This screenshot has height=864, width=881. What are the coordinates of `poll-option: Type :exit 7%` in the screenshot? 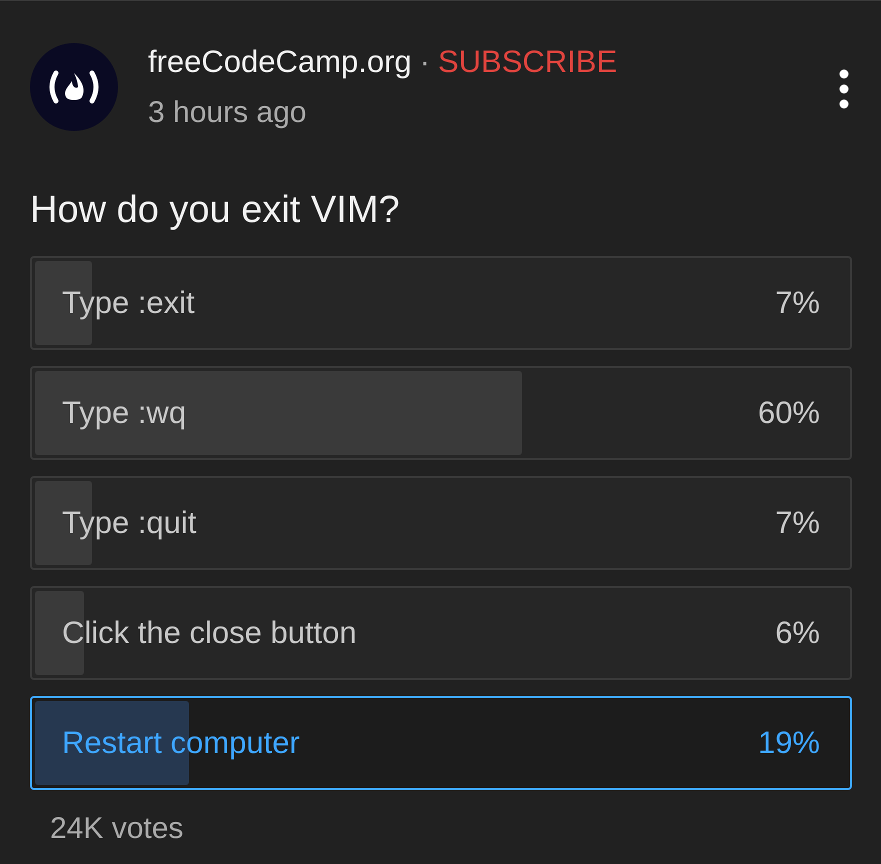 It's located at (441, 303).